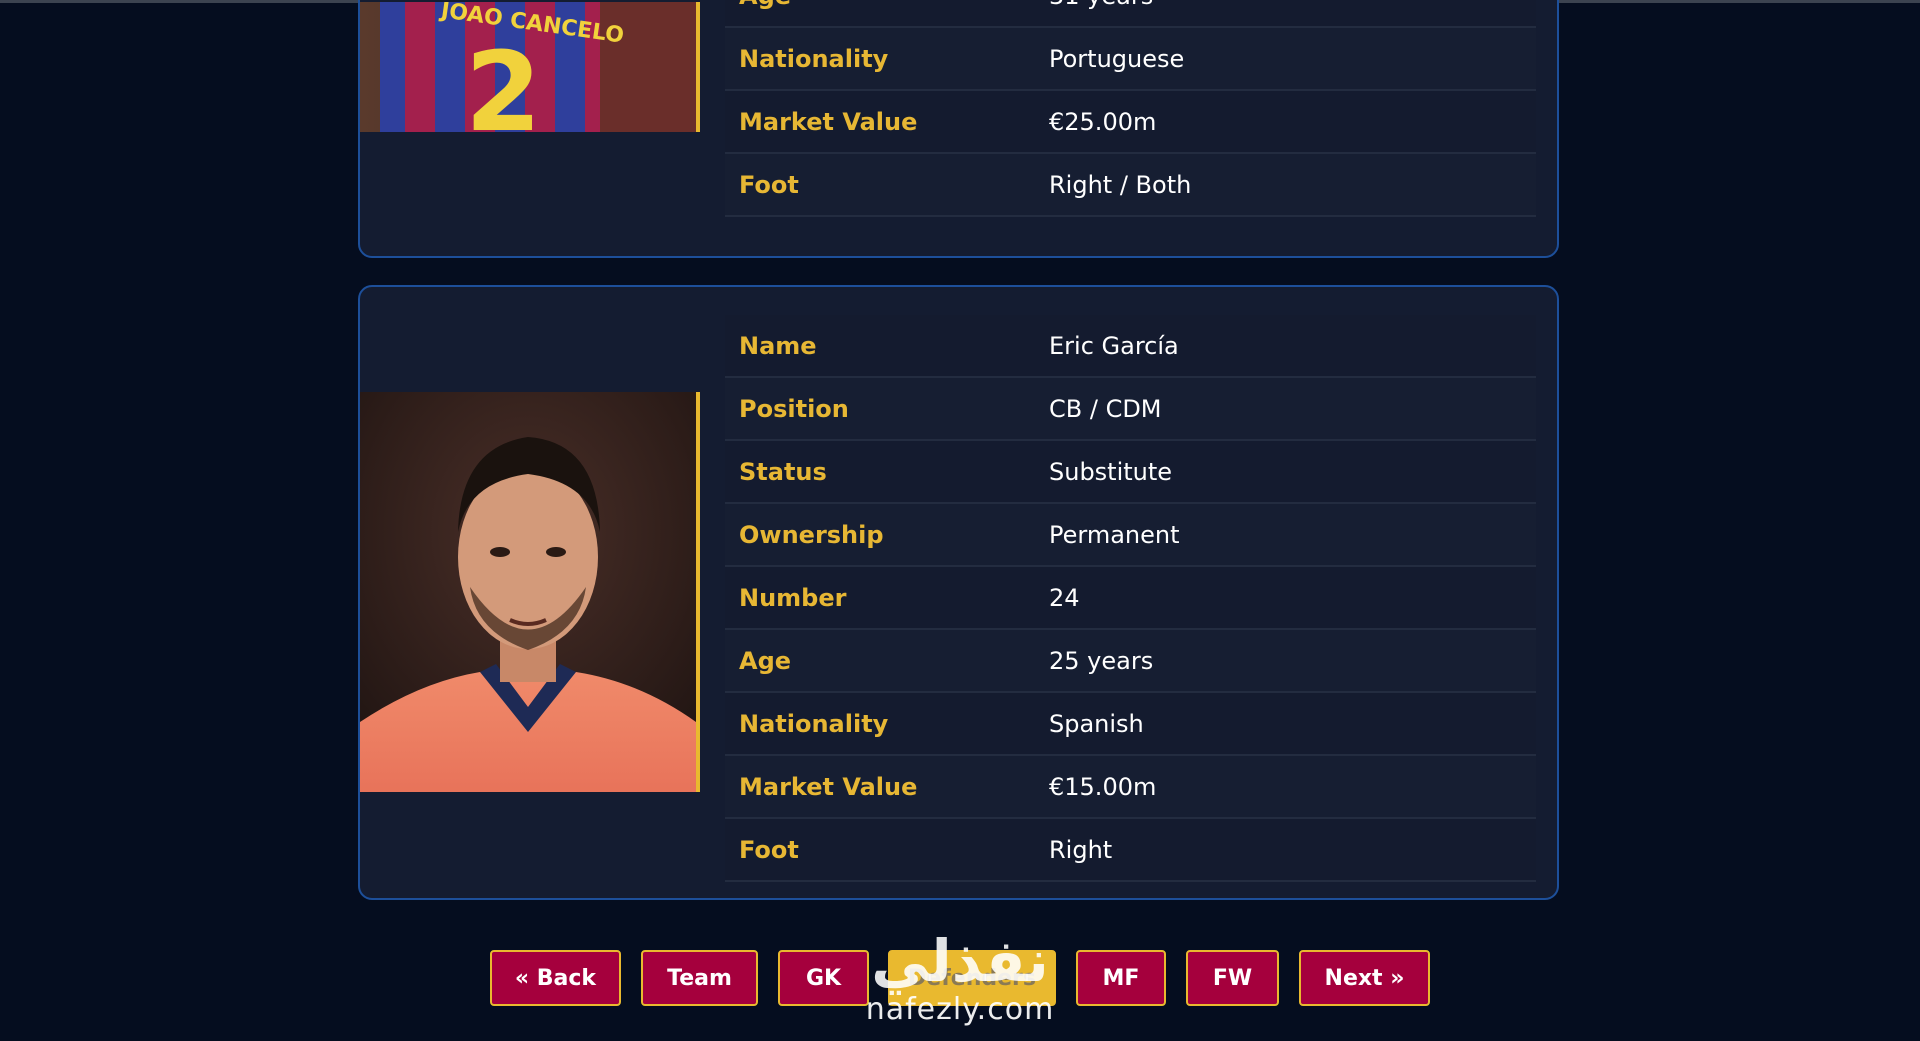 The height and width of the screenshot is (1041, 1920). I want to click on info-value: Spanish, so click(1096, 723).